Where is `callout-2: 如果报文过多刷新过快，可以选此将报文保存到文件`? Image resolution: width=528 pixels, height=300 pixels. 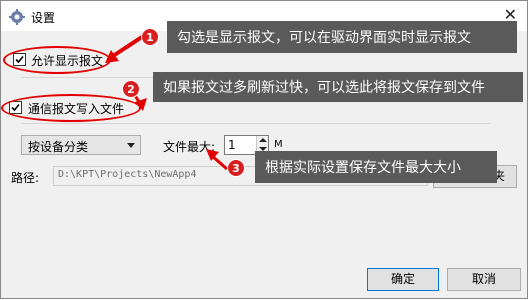 callout-2: 如果报文过多刷新过快，可以选此将报文保存到文件 is located at coordinates (338, 87).